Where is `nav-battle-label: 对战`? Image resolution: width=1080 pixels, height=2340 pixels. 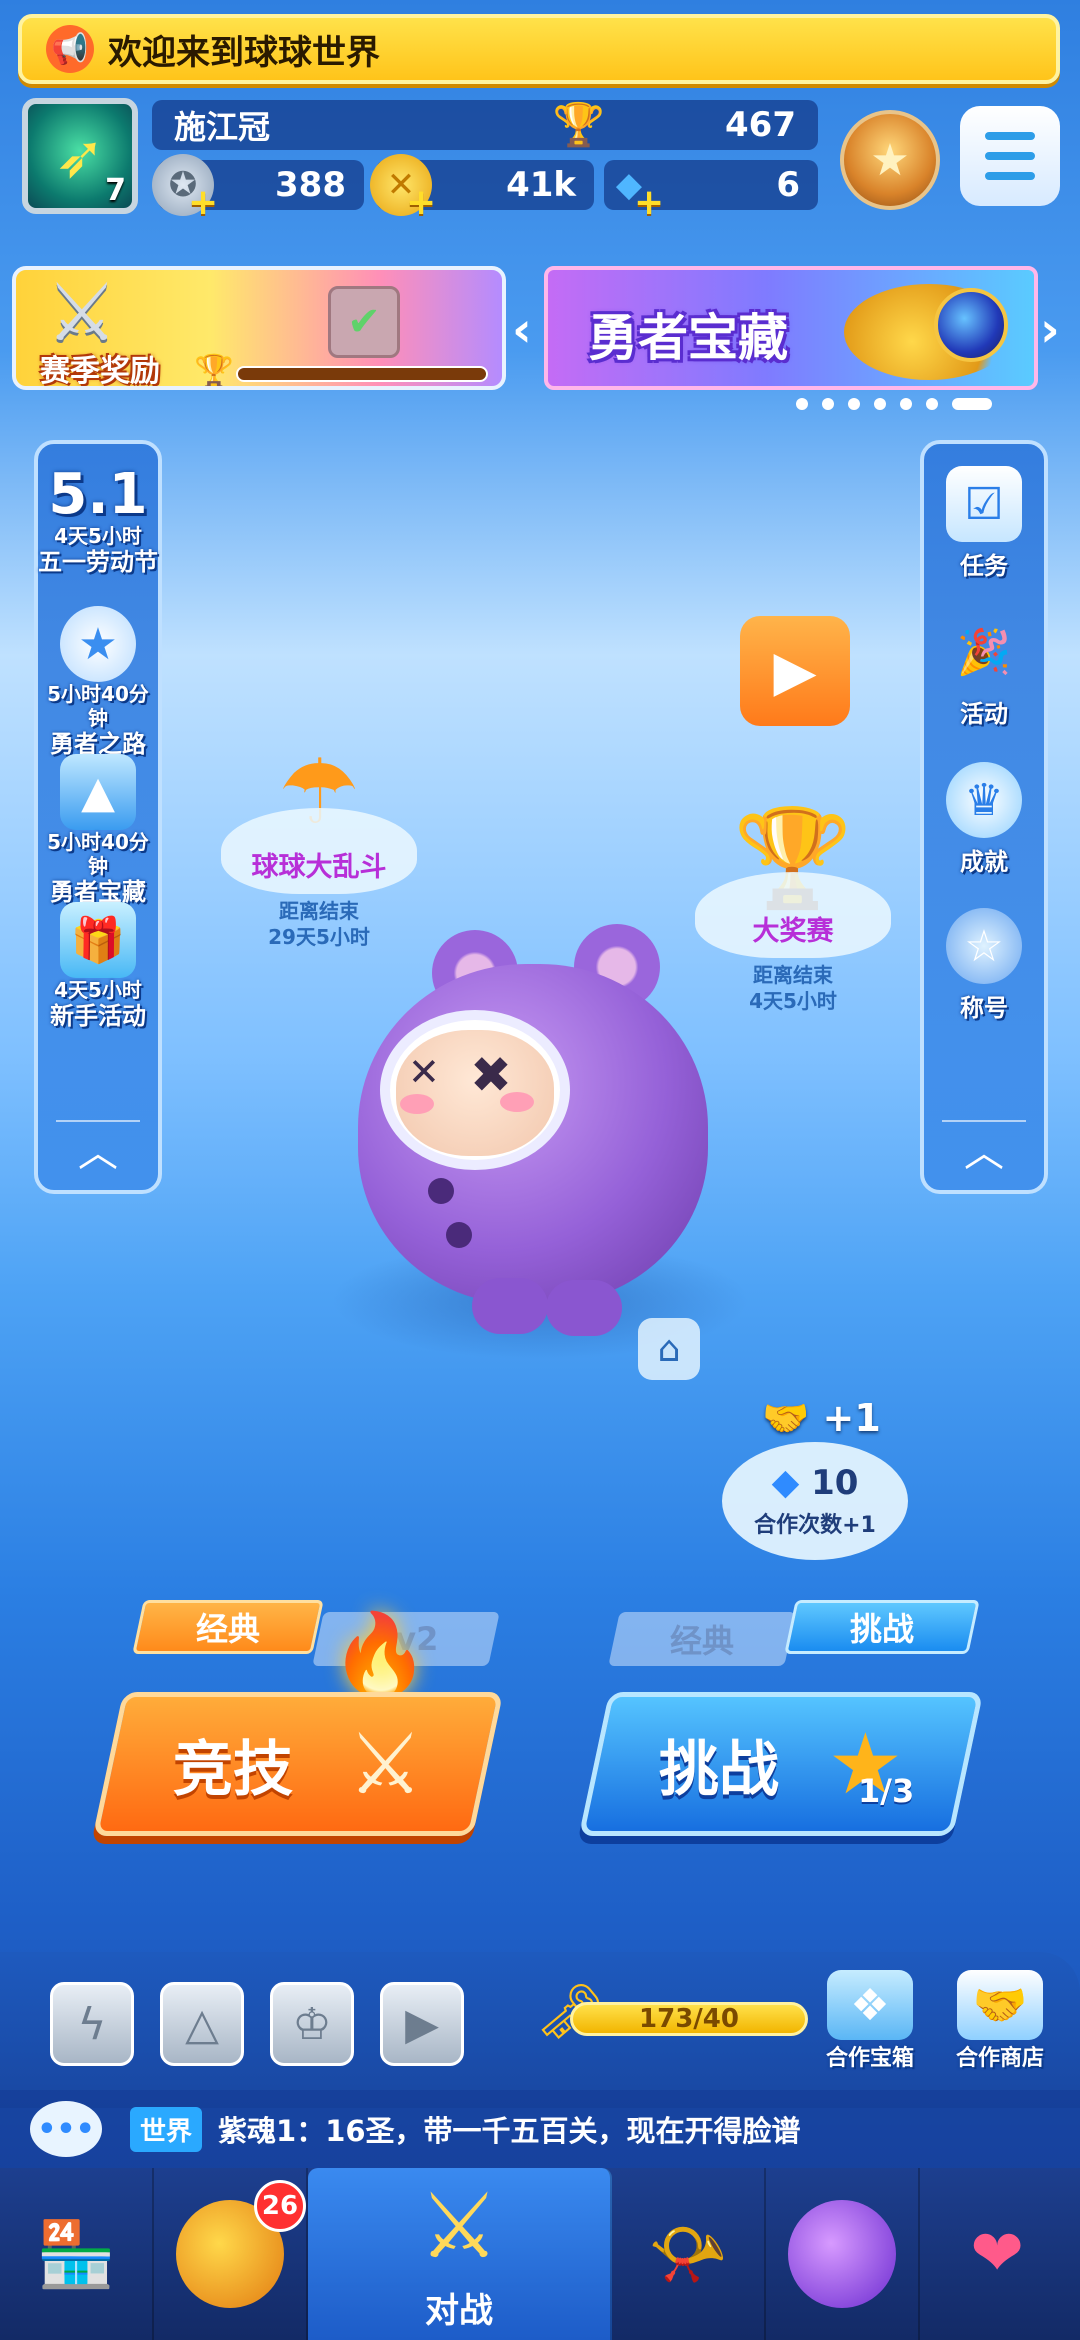
nav-battle-label: 对战 is located at coordinates (459, 2310).